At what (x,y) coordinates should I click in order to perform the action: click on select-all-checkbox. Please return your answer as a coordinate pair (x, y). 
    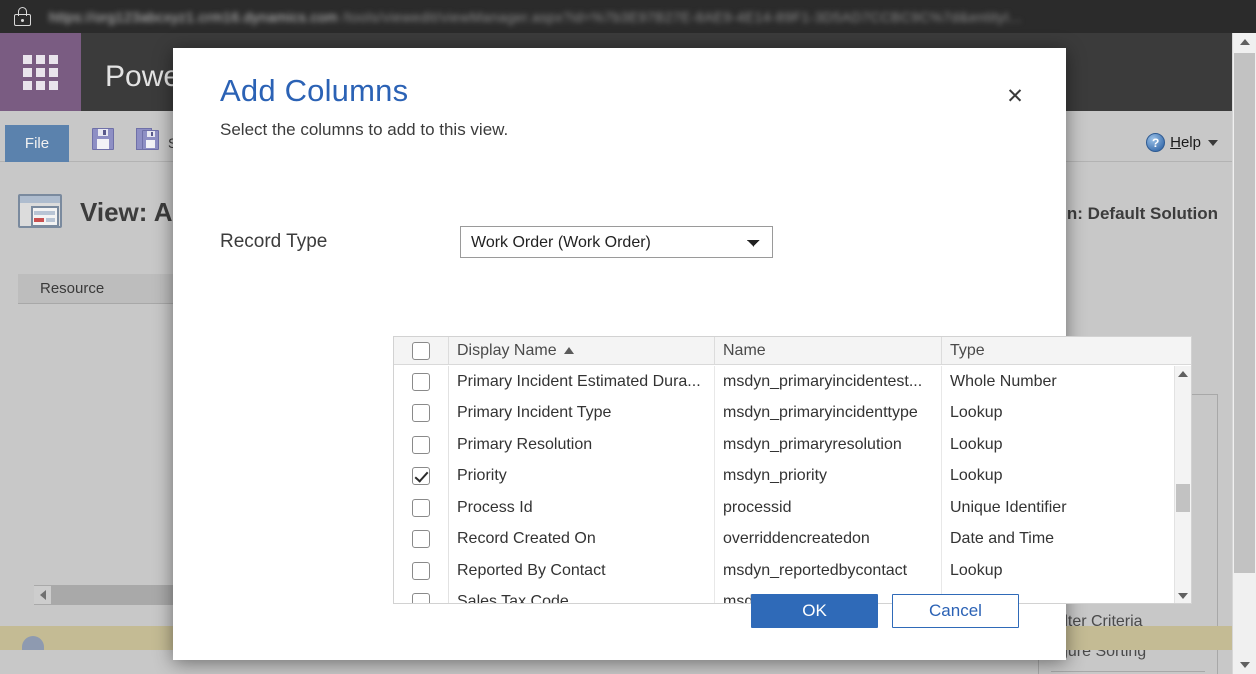
    Looking at the image, I should click on (421, 350).